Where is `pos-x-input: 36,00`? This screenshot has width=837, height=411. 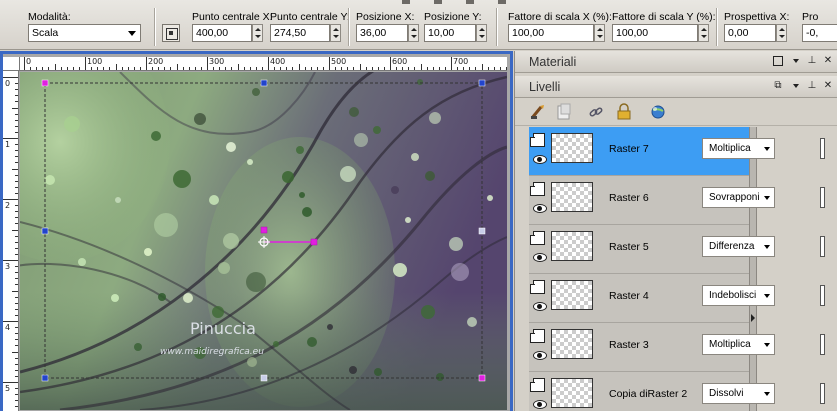
pos-x-input: 36,00 is located at coordinates (382, 33).